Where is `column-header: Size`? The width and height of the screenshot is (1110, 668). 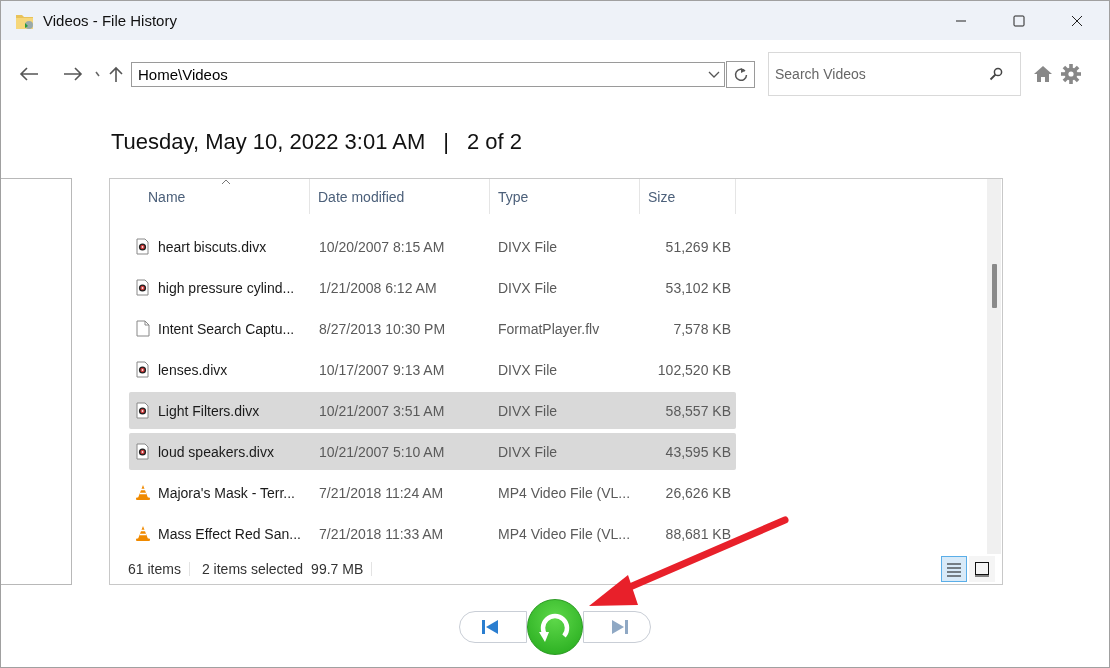
column-header: Size is located at coordinates (688, 196).